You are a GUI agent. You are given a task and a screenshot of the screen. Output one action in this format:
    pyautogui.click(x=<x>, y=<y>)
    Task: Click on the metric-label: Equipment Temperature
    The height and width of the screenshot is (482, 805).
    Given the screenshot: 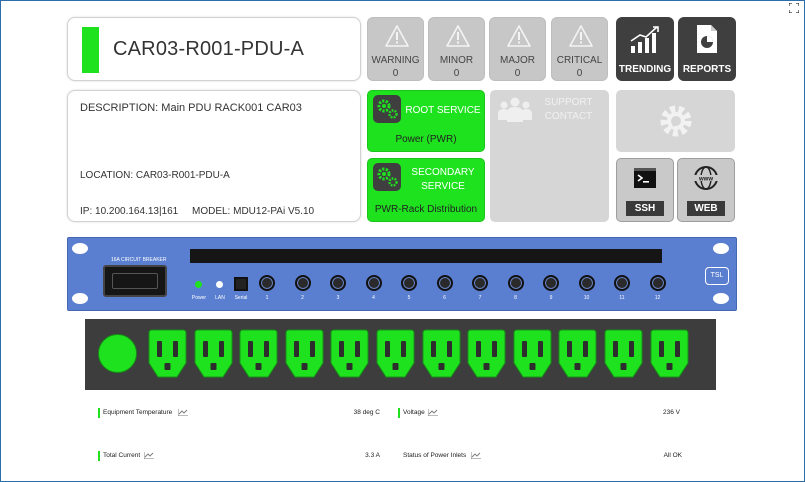 What is the action you would take?
    pyautogui.click(x=138, y=412)
    